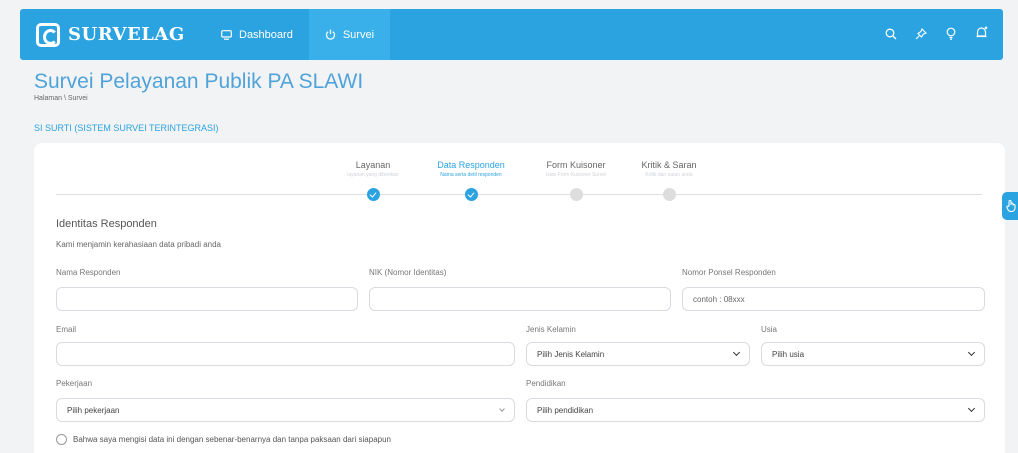  What do you see at coordinates (61, 439) in the screenshot?
I see `agreement-checkbox` at bounding box center [61, 439].